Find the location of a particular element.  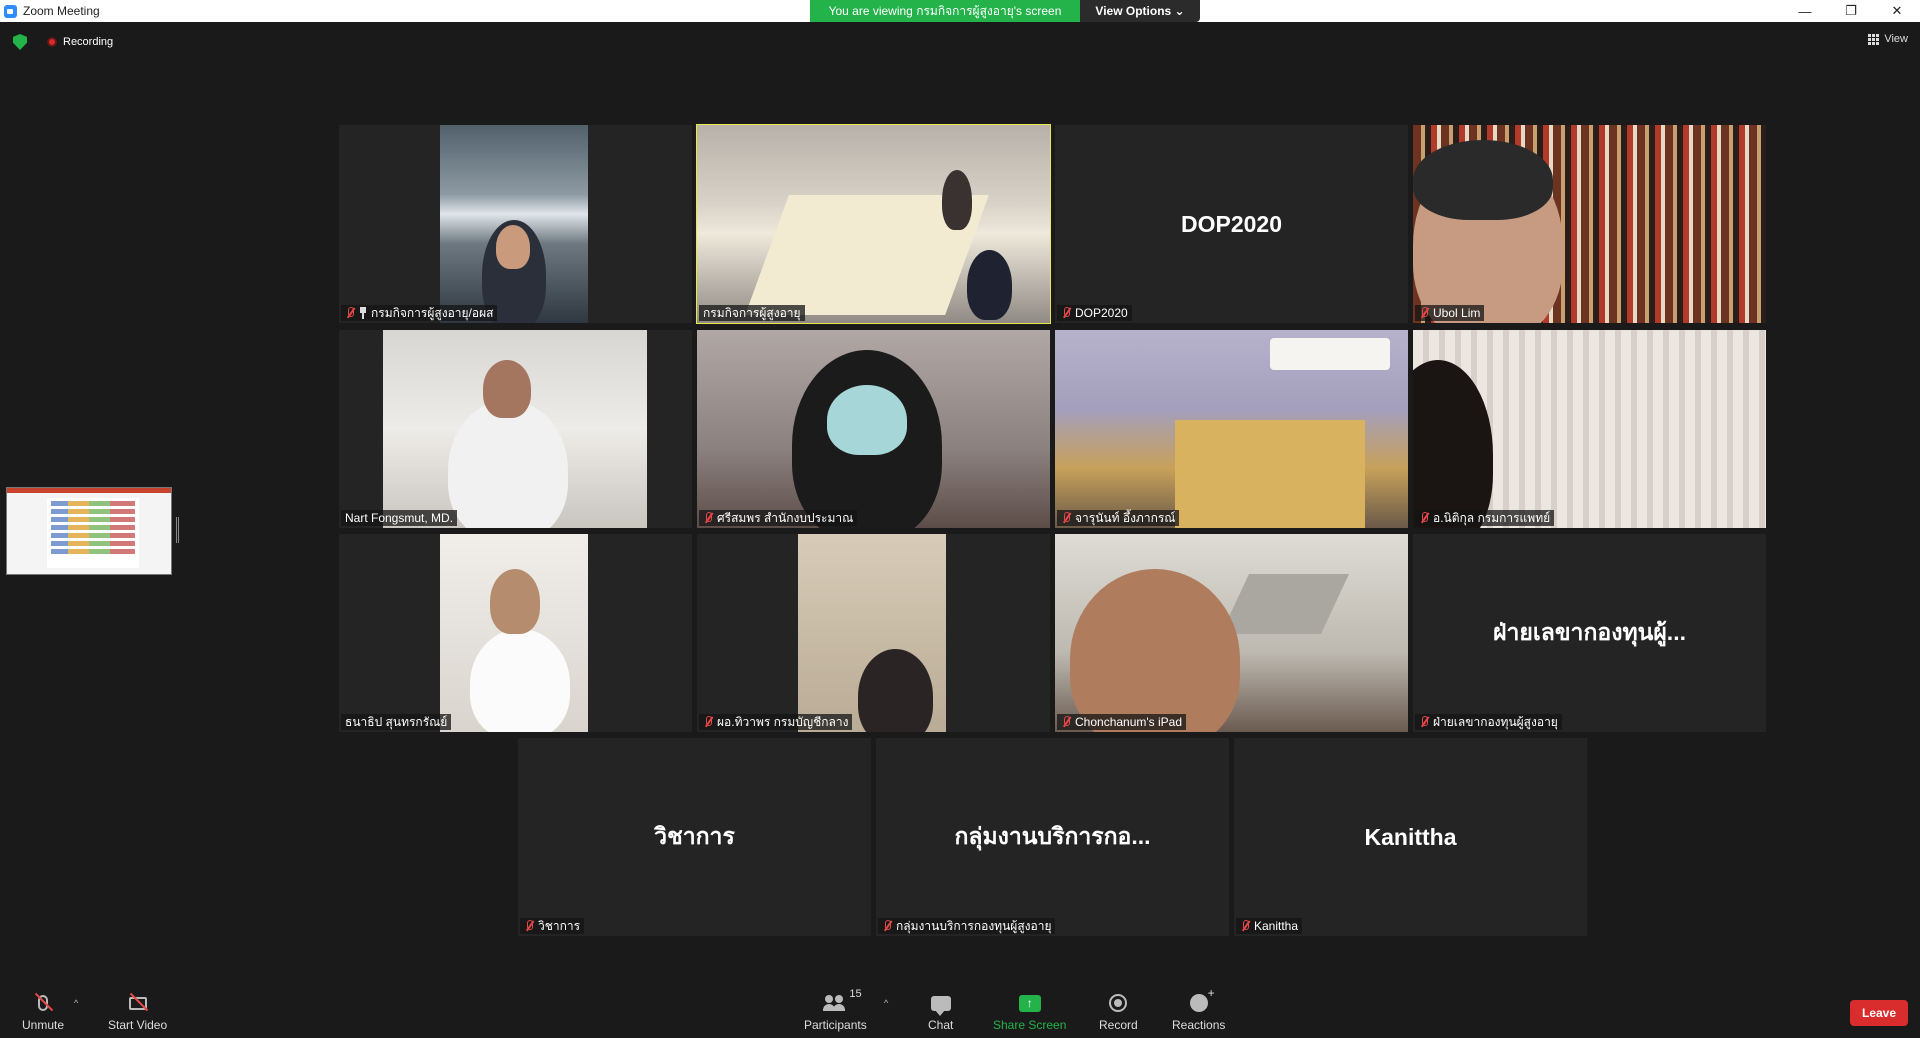

participant-name-label: DOP2020 is located at coordinates (1094, 313).